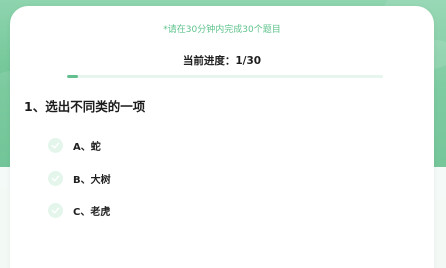  I want to click on option-label: C、老虎, so click(92, 212).